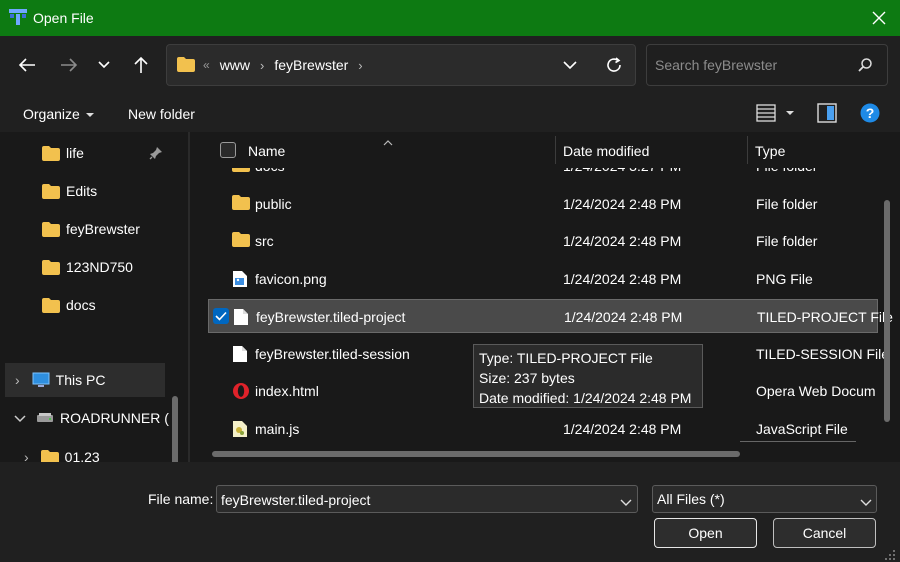 This screenshot has height=562, width=900. I want to click on file-type: TILED-PROJECT File, so click(825, 317).